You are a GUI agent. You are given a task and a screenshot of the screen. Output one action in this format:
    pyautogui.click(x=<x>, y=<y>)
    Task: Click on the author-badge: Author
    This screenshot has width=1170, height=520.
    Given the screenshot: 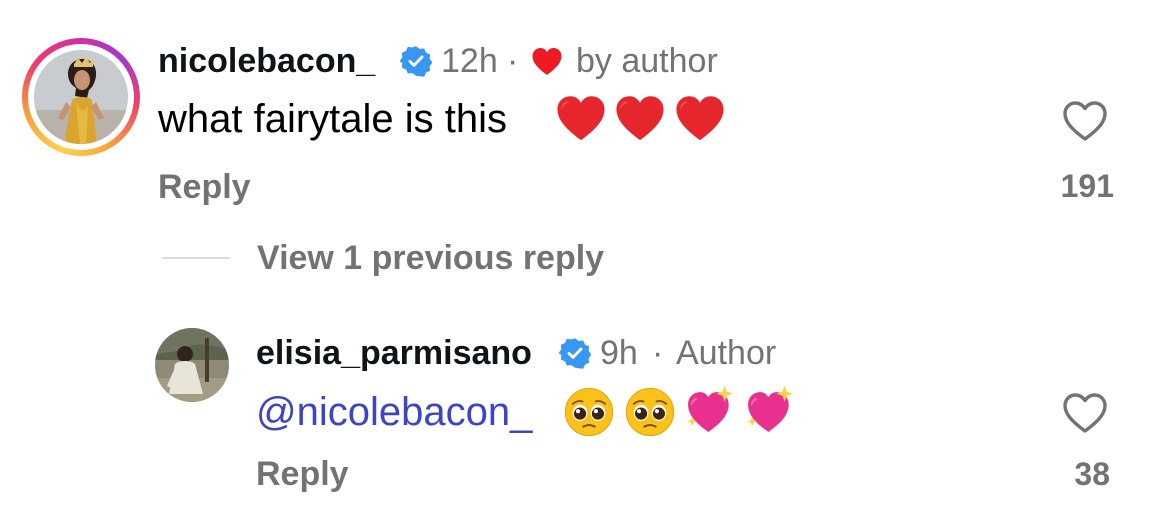 What is the action you would take?
    pyautogui.click(x=726, y=353)
    